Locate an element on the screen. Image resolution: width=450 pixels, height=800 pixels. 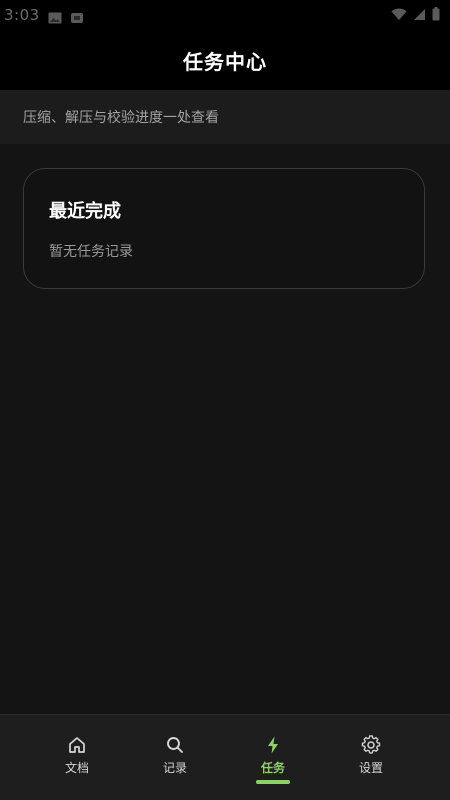
nav-spacer-left is located at coordinates (14, 757).